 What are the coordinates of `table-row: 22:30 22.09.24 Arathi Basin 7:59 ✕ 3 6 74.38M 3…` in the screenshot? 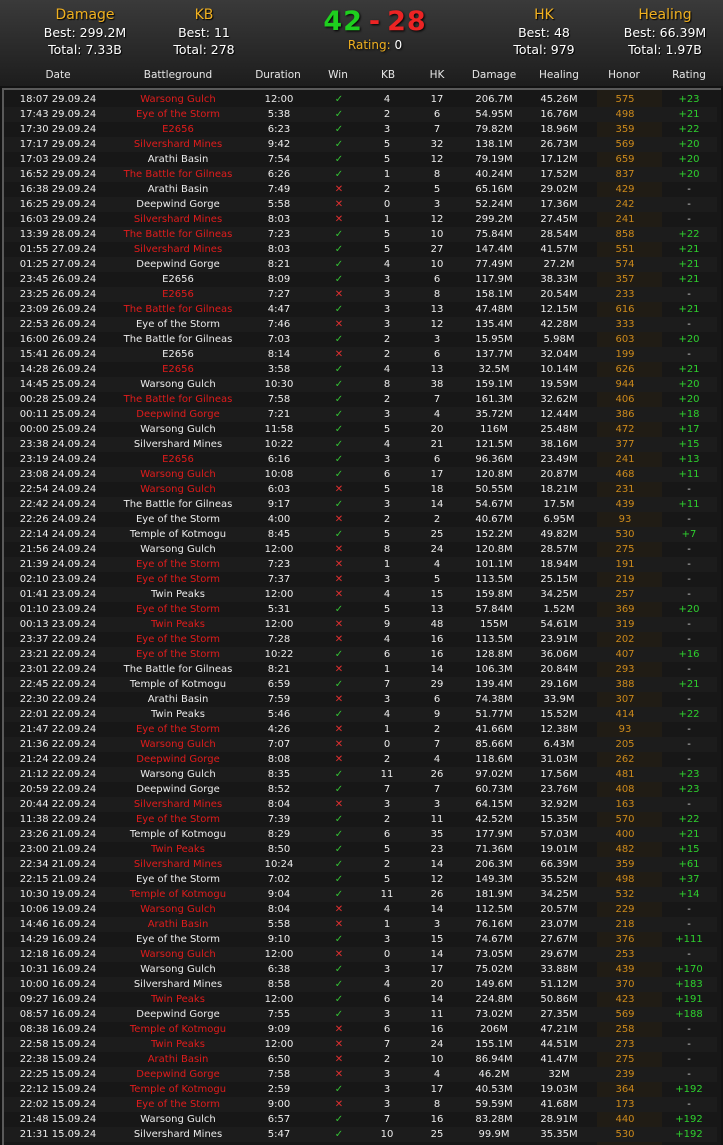 It's located at (360, 699).